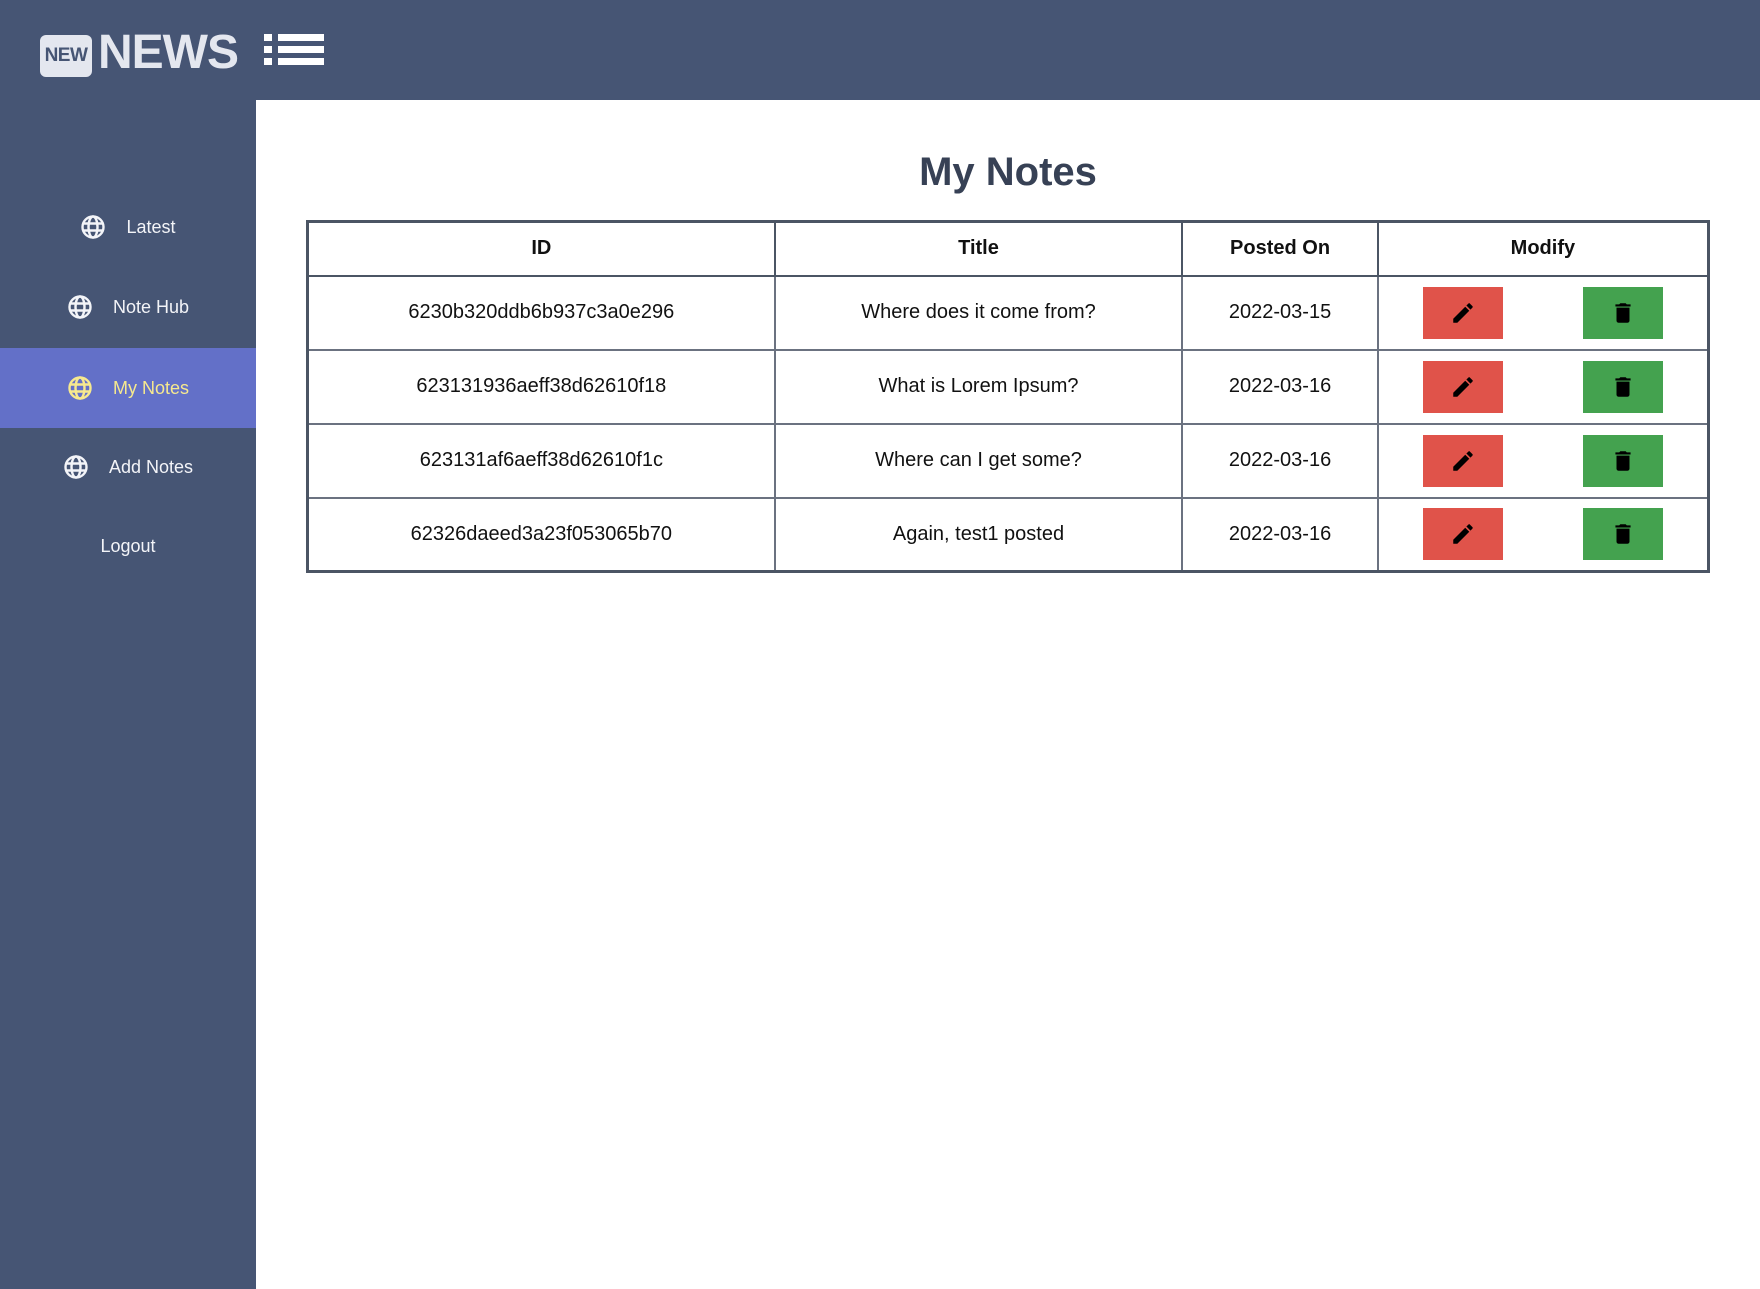 Image resolution: width=1760 pixels, height=1289 pixels. I want to click on table-header-row: ID Title Posted On Modify, so click(1008, 248).